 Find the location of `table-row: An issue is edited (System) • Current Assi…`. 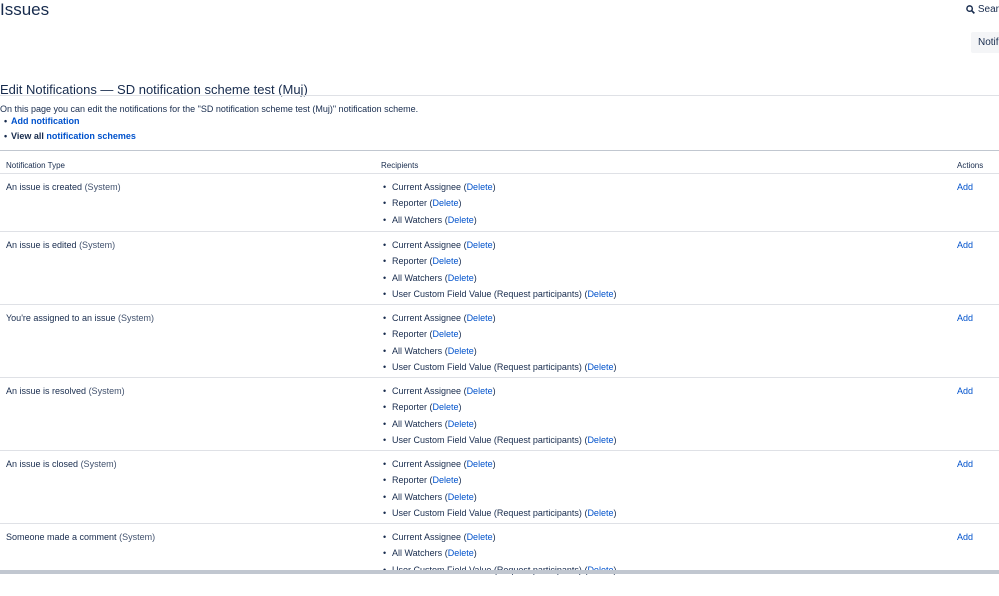

table-row: An issue is edited (System) • Current Assi… is located at coordinates (499, 267).